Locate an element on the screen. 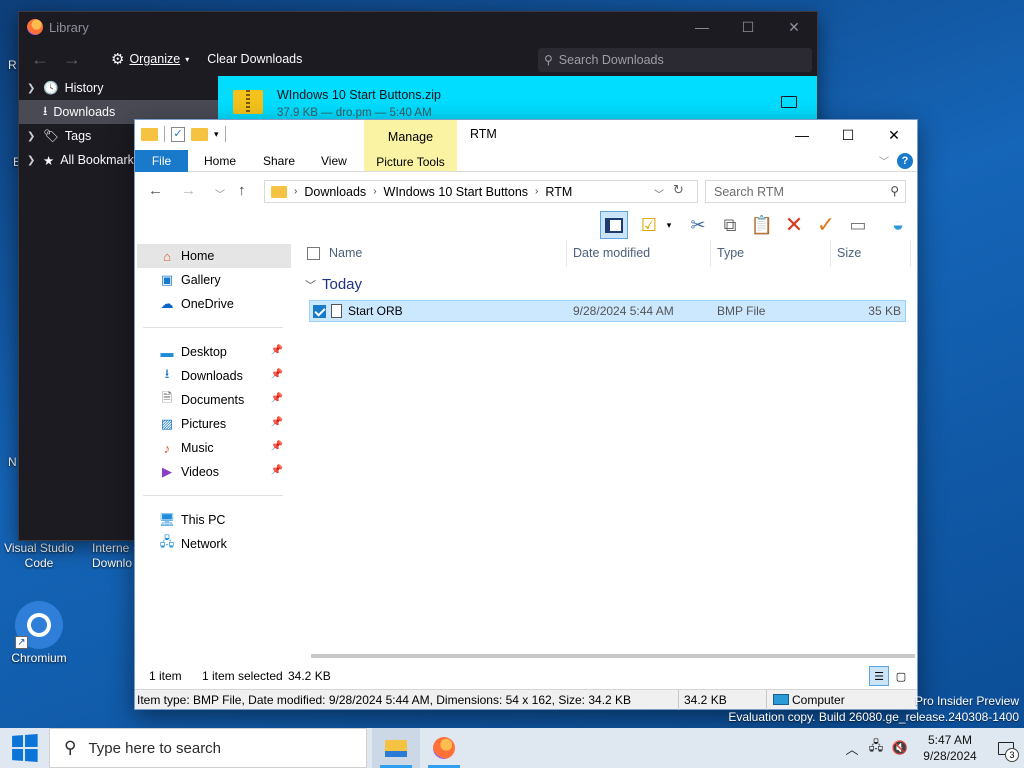 The width and height of the screenshot is (1024, 768). customize-qat-icon: ▾ is located at coordinates (216, 134).